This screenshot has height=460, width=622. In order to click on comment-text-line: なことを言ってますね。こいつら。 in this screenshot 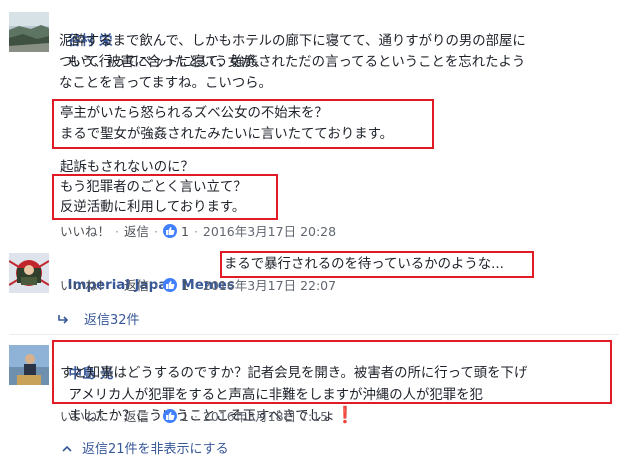, I will do `click(165, 83)`.